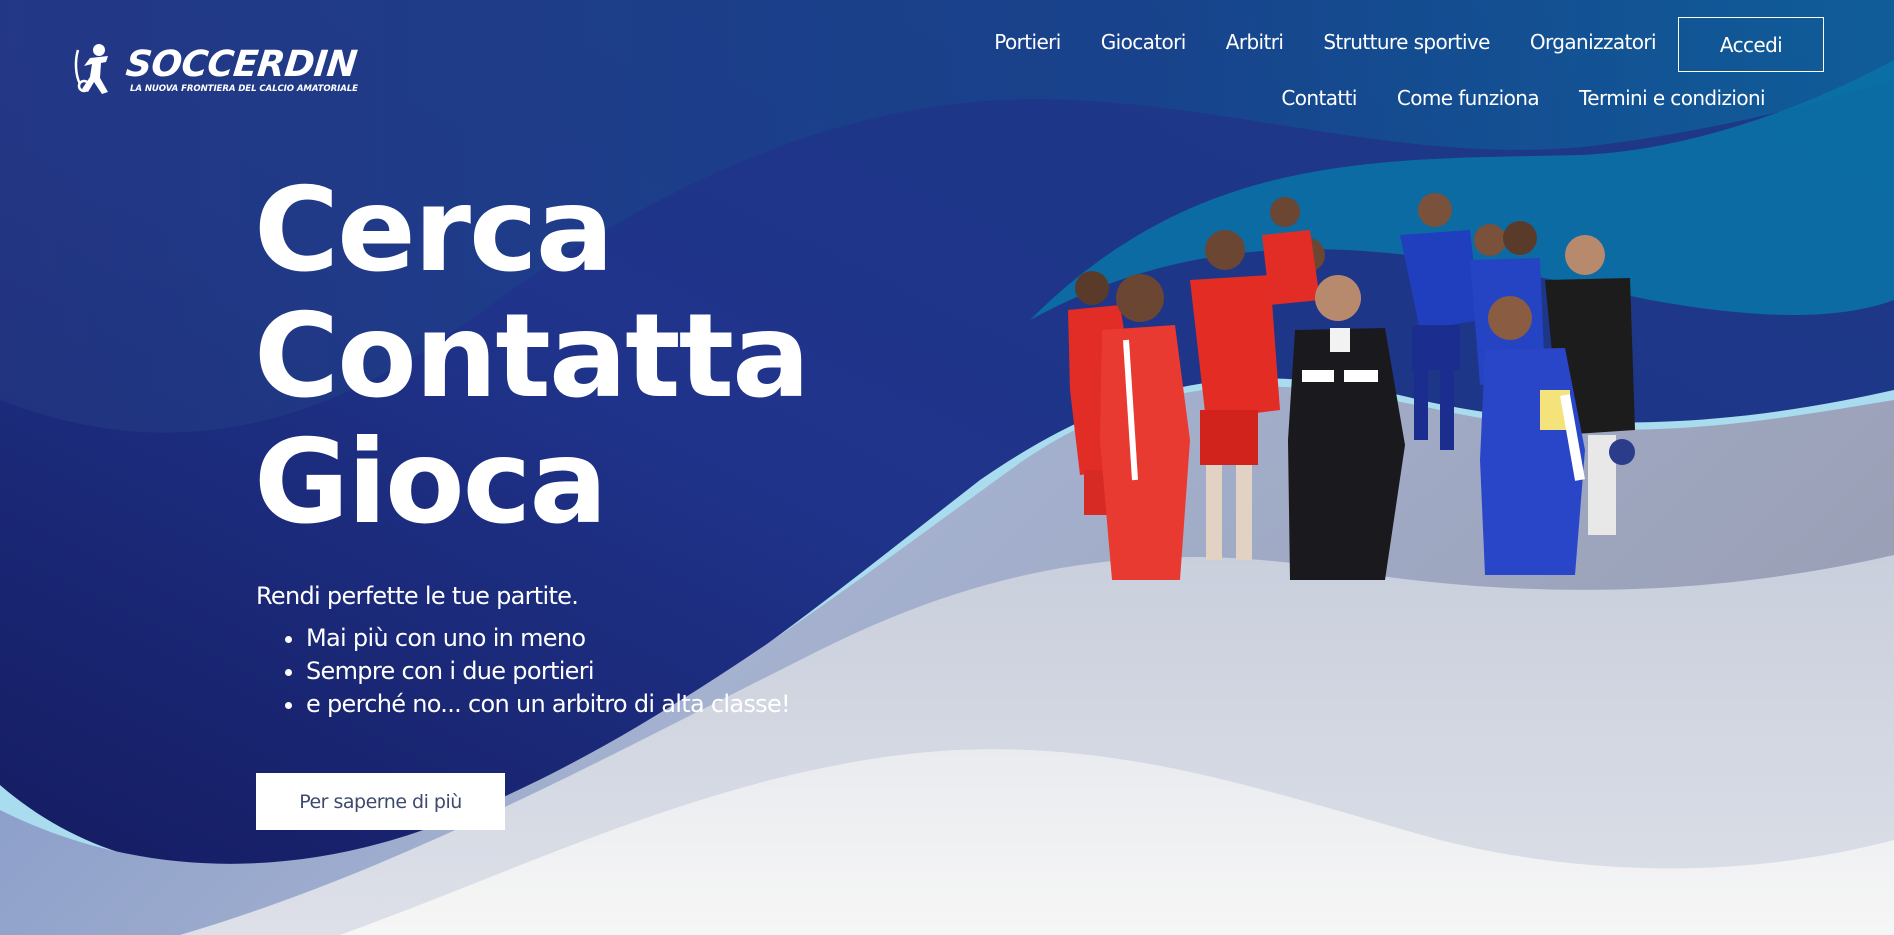 This screenshot has height=935, width=1894. What do you see at coordinates (91, 69) in the screenshot?
I see `soccer-player-icon` at bounding box center [91, 69].